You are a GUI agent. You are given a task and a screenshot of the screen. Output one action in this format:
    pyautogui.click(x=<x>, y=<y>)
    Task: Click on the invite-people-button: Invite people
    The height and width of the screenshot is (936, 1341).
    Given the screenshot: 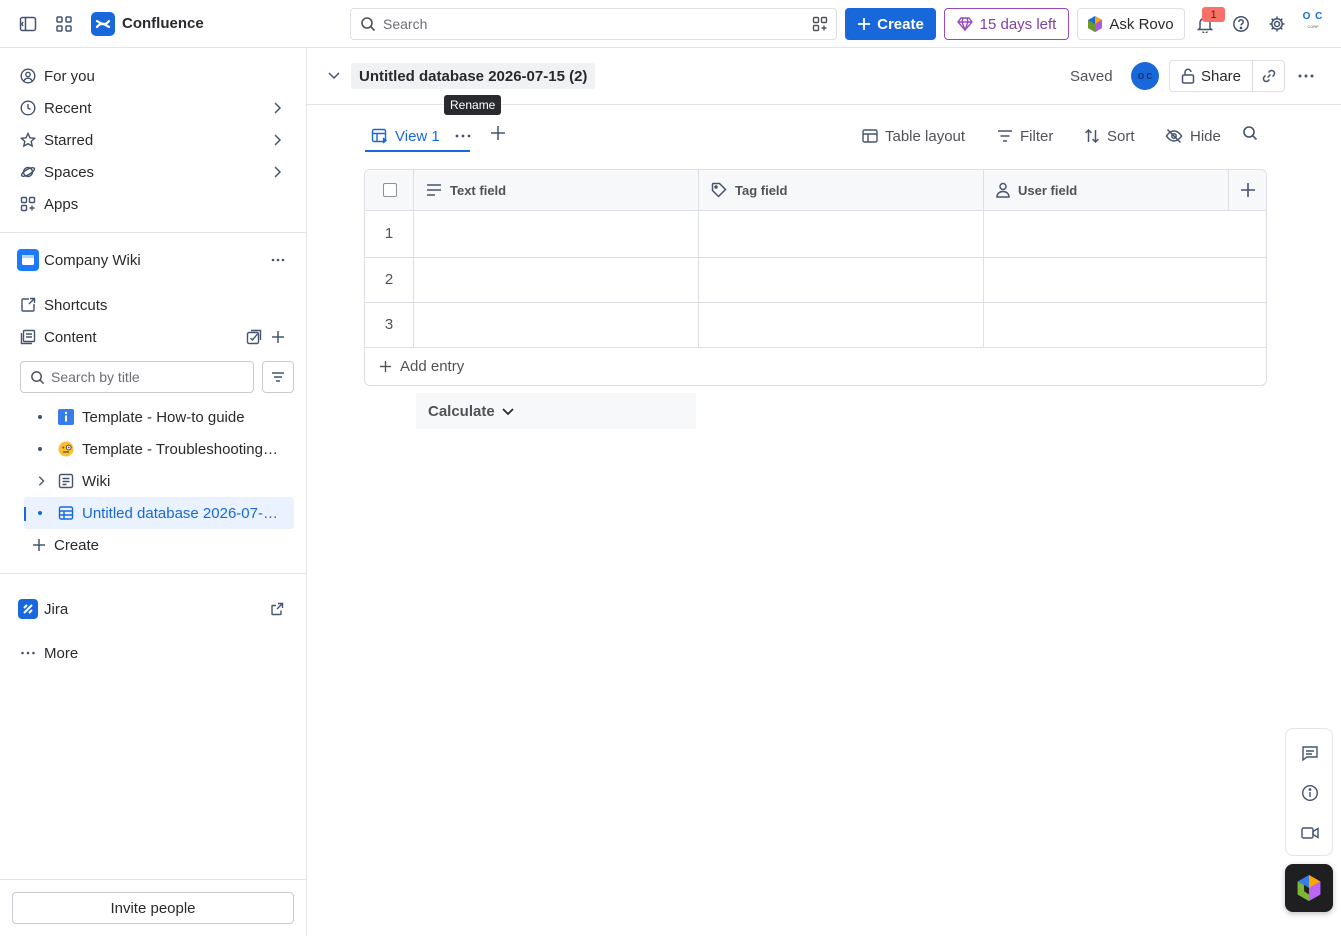 What is the action you would take?
    pyautogui.click(x=153, y=908)
    